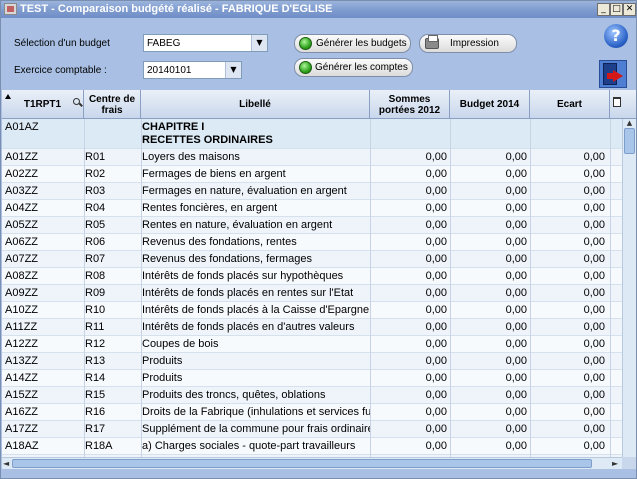  What do you see at coordinates (237, 225) in the screenshot?
I see `cell-label: Rentes en nature, évaluation en argent` at bounding box center [237, 225].